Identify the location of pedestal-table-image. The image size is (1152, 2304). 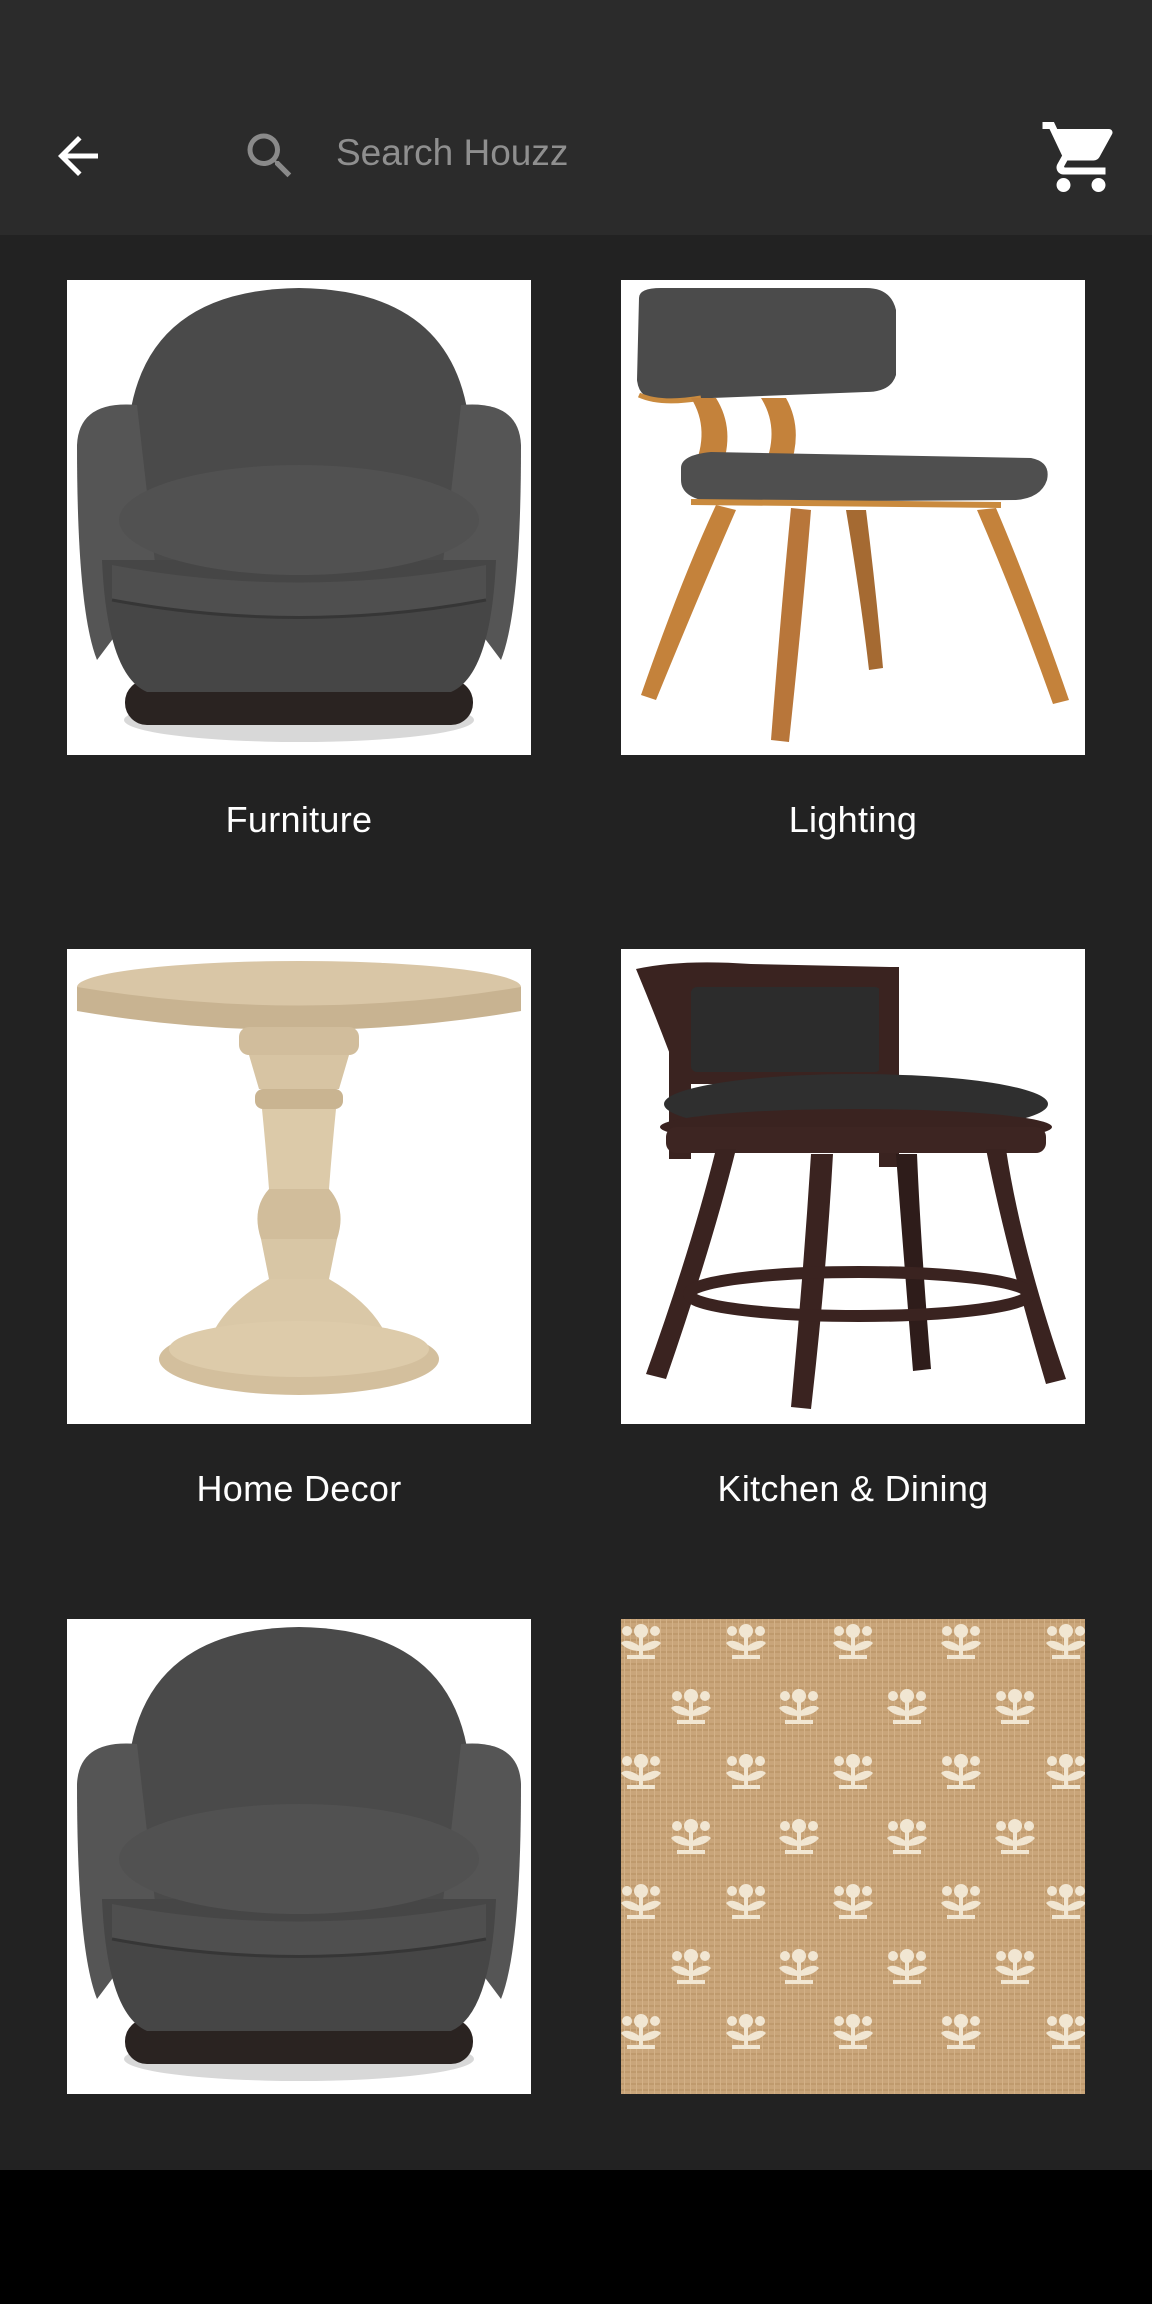
(299, 1186).